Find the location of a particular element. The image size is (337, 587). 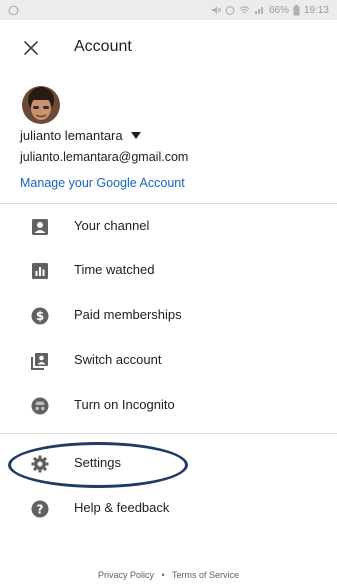

dollar-icon: $ is located at coordinates (40, 316).